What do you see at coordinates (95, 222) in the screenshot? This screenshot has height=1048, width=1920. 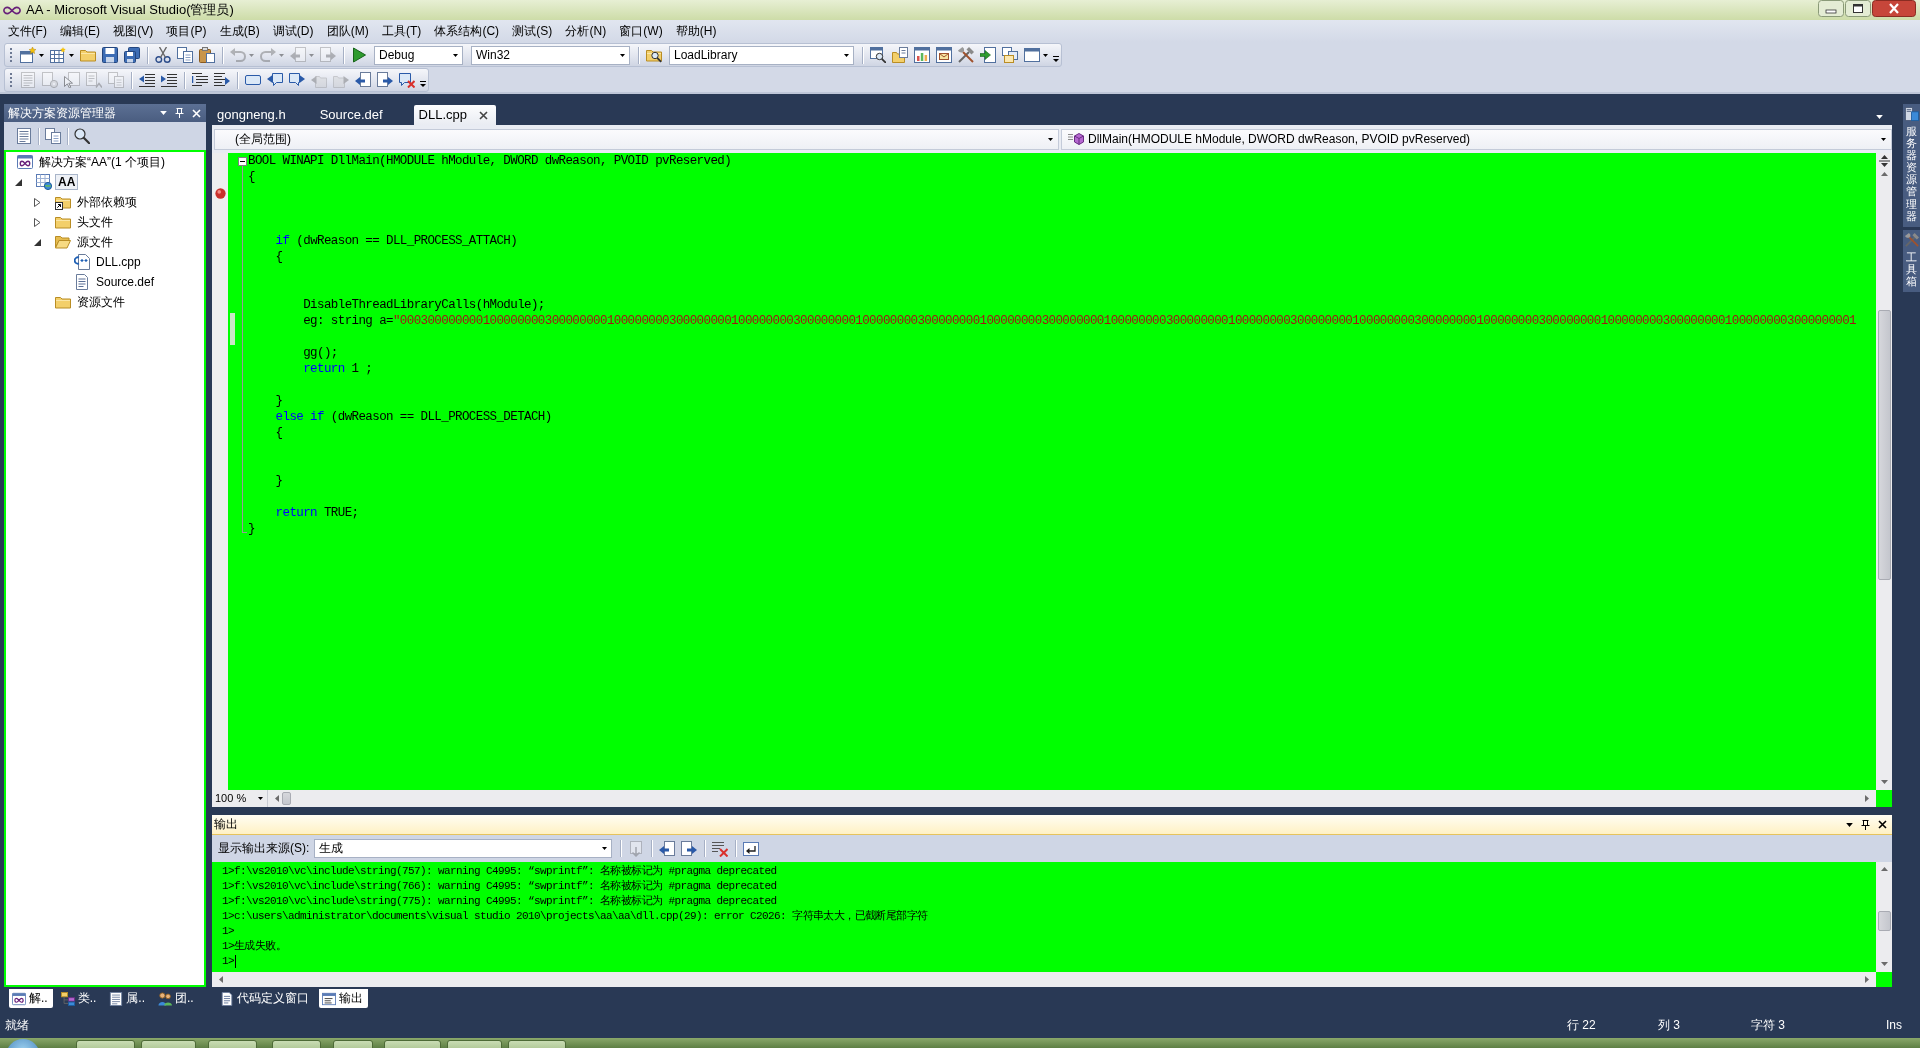 I see `tree-item: 头文件` at bounding box center [95, 222].